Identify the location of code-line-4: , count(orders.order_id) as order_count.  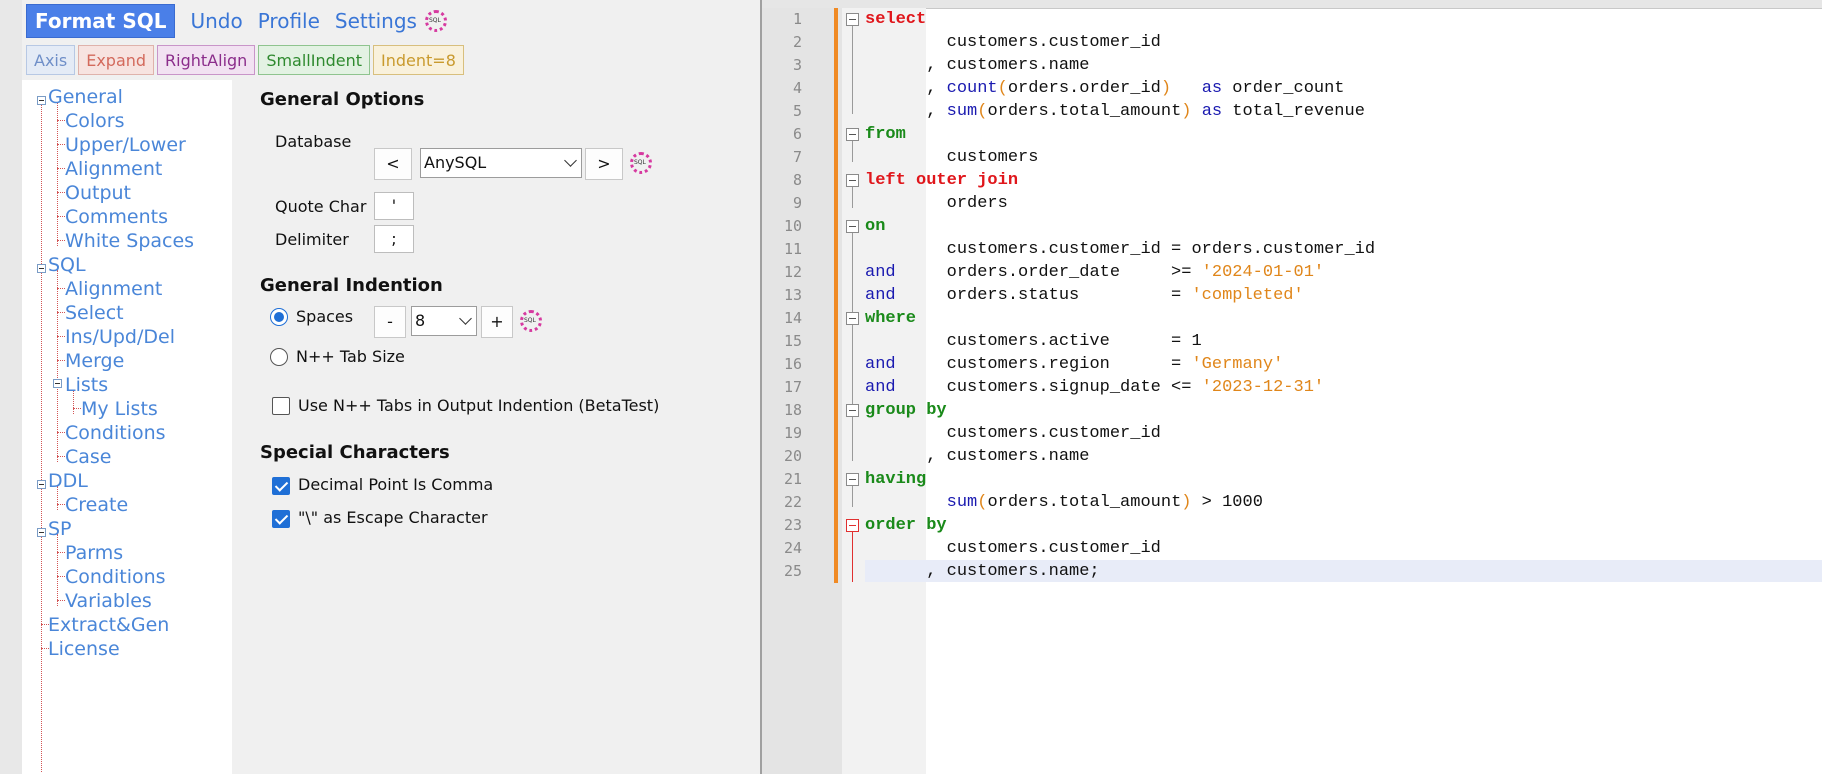
(1104, 89).